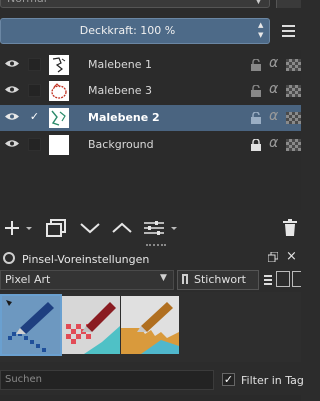 The image size is (320, 401). What do you see at coordinates (9, 258) in the screenshot?
I see `brush-presets-icon` at bounding box center [9, 258].